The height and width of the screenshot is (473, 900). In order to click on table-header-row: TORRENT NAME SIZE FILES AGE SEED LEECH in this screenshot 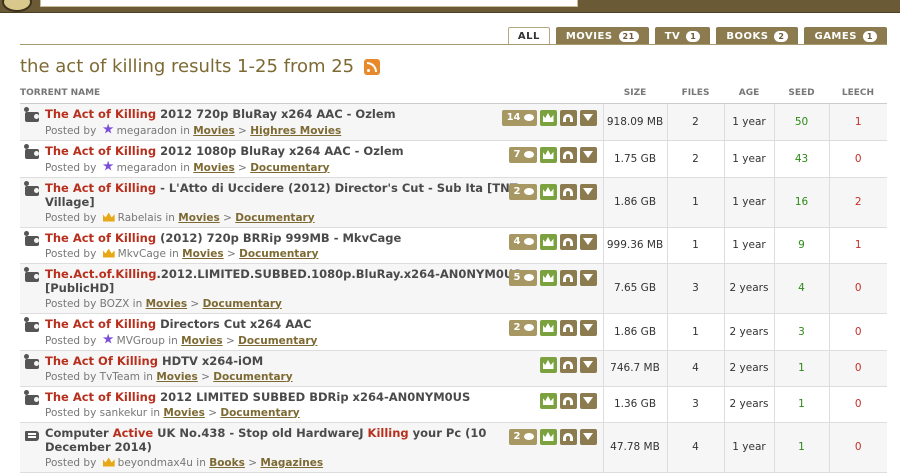, I will do `click(453, 94)`.